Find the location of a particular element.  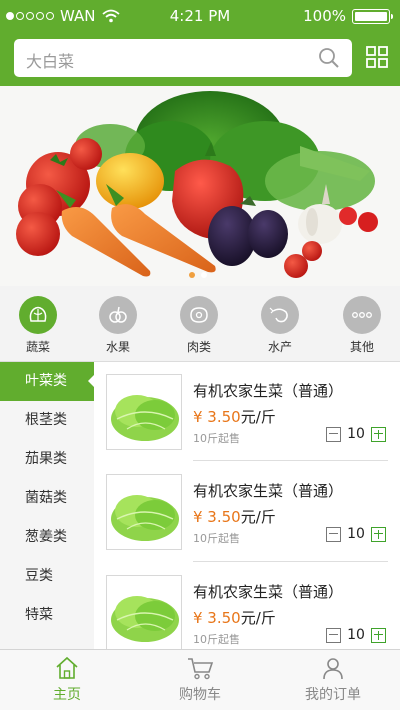

bottom-tab-bar: 主页 购物车 我的订单 is located at coordinates (200, 679).